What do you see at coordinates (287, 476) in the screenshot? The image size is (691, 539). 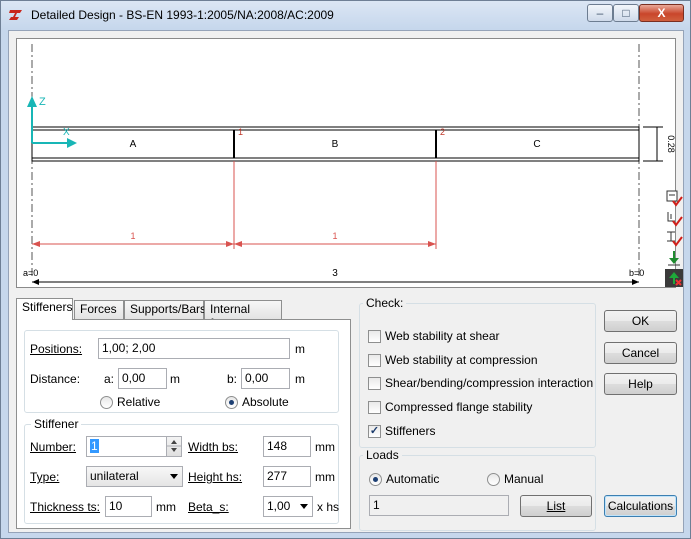 I see `height-input: 277` at bounding box center [287, 476].